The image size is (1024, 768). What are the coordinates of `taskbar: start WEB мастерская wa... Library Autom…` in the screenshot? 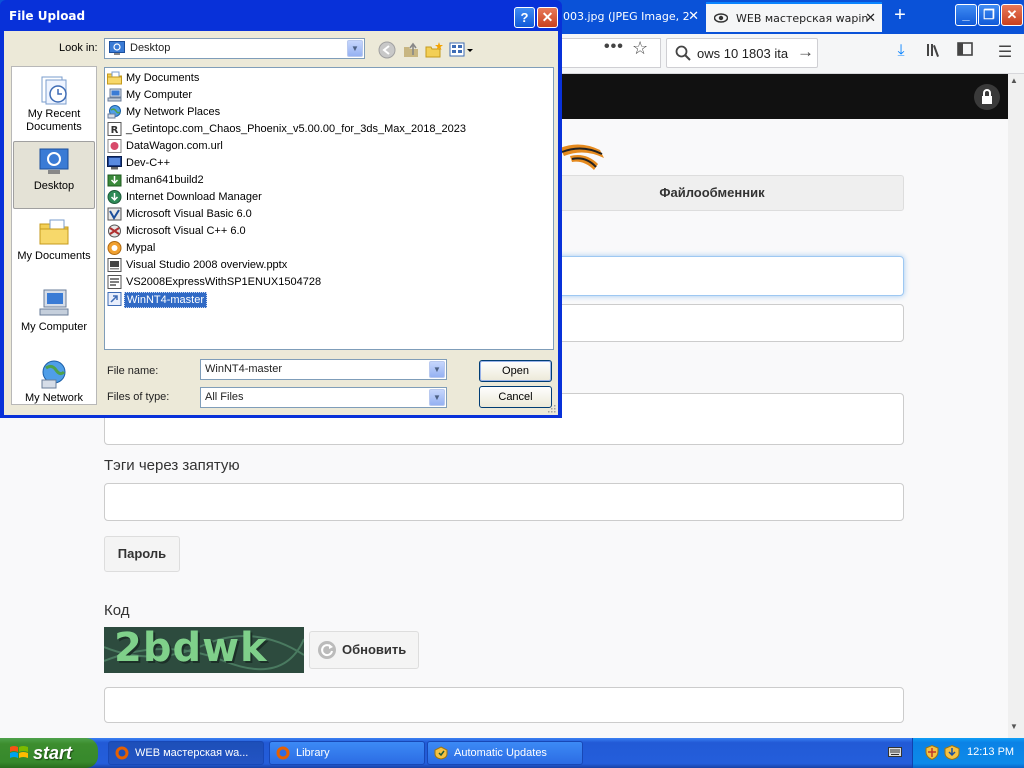 It's located at (512, 753).